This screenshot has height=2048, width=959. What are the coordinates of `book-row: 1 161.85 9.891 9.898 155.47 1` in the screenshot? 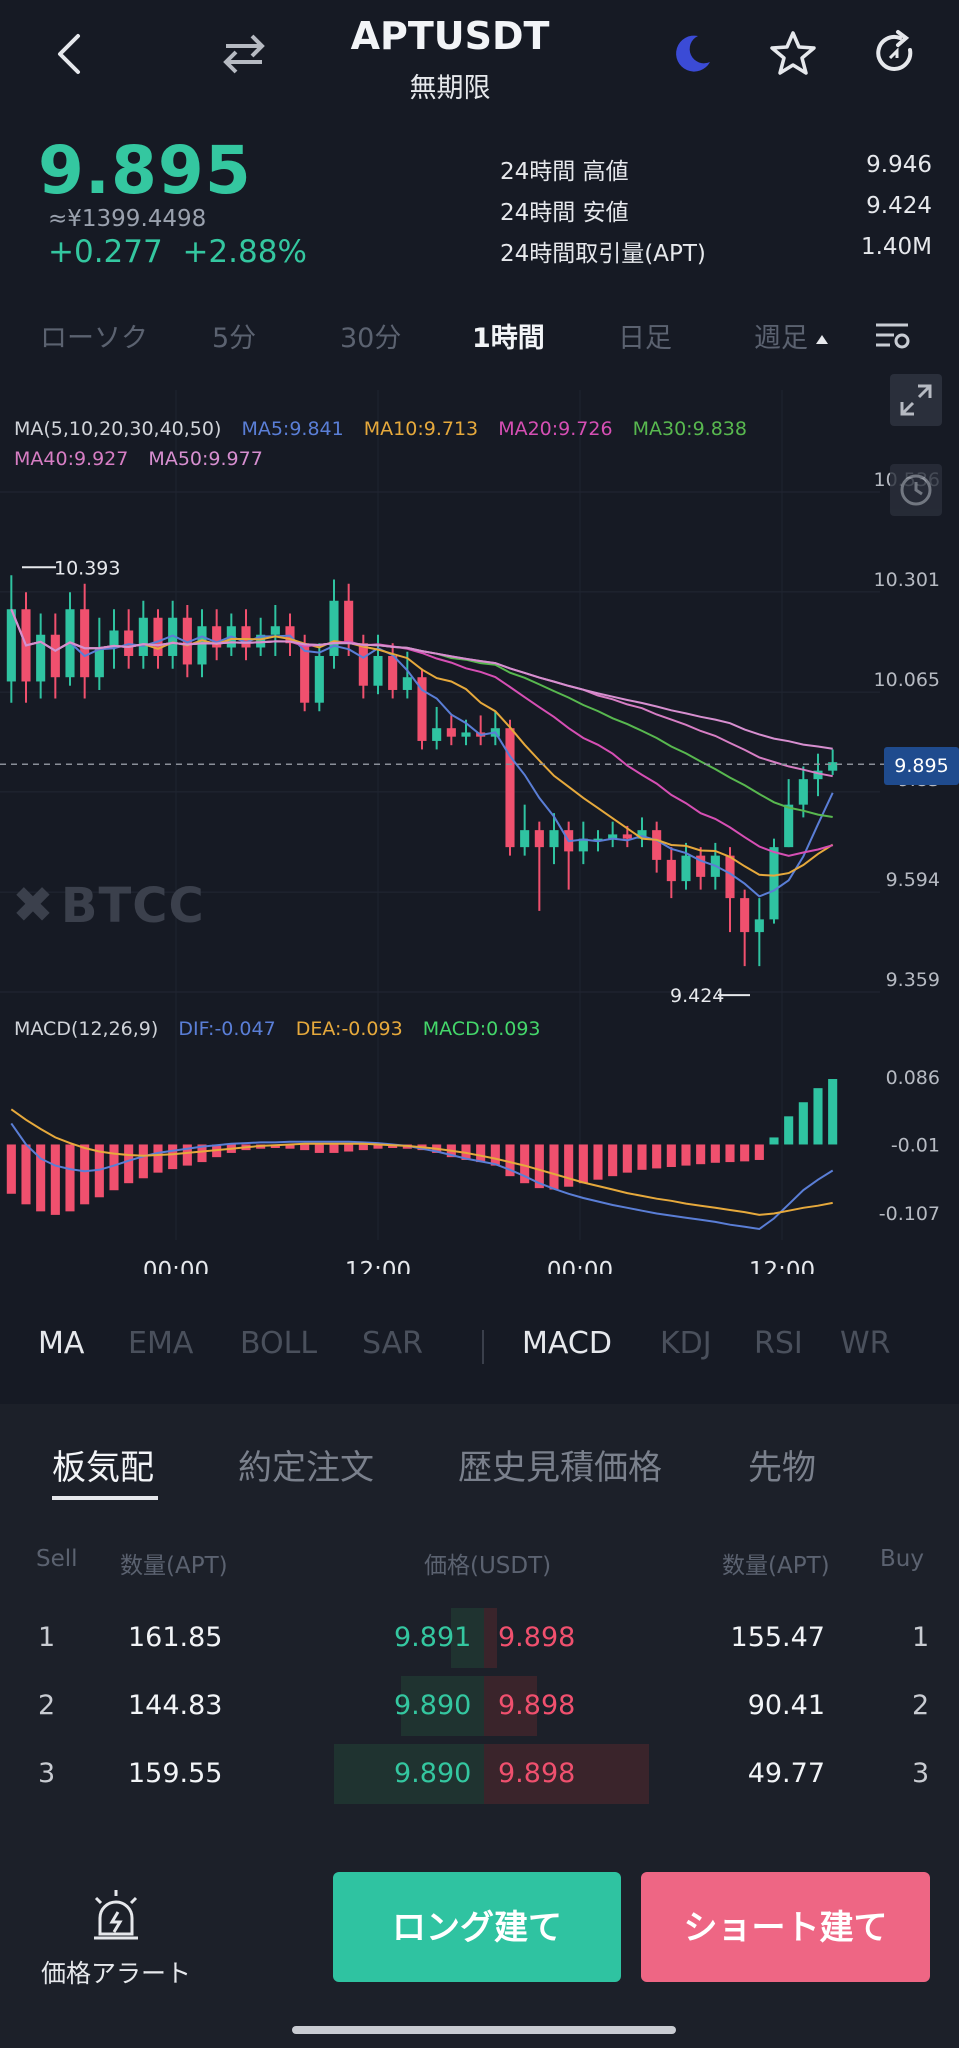 It's located at (479, 1638).